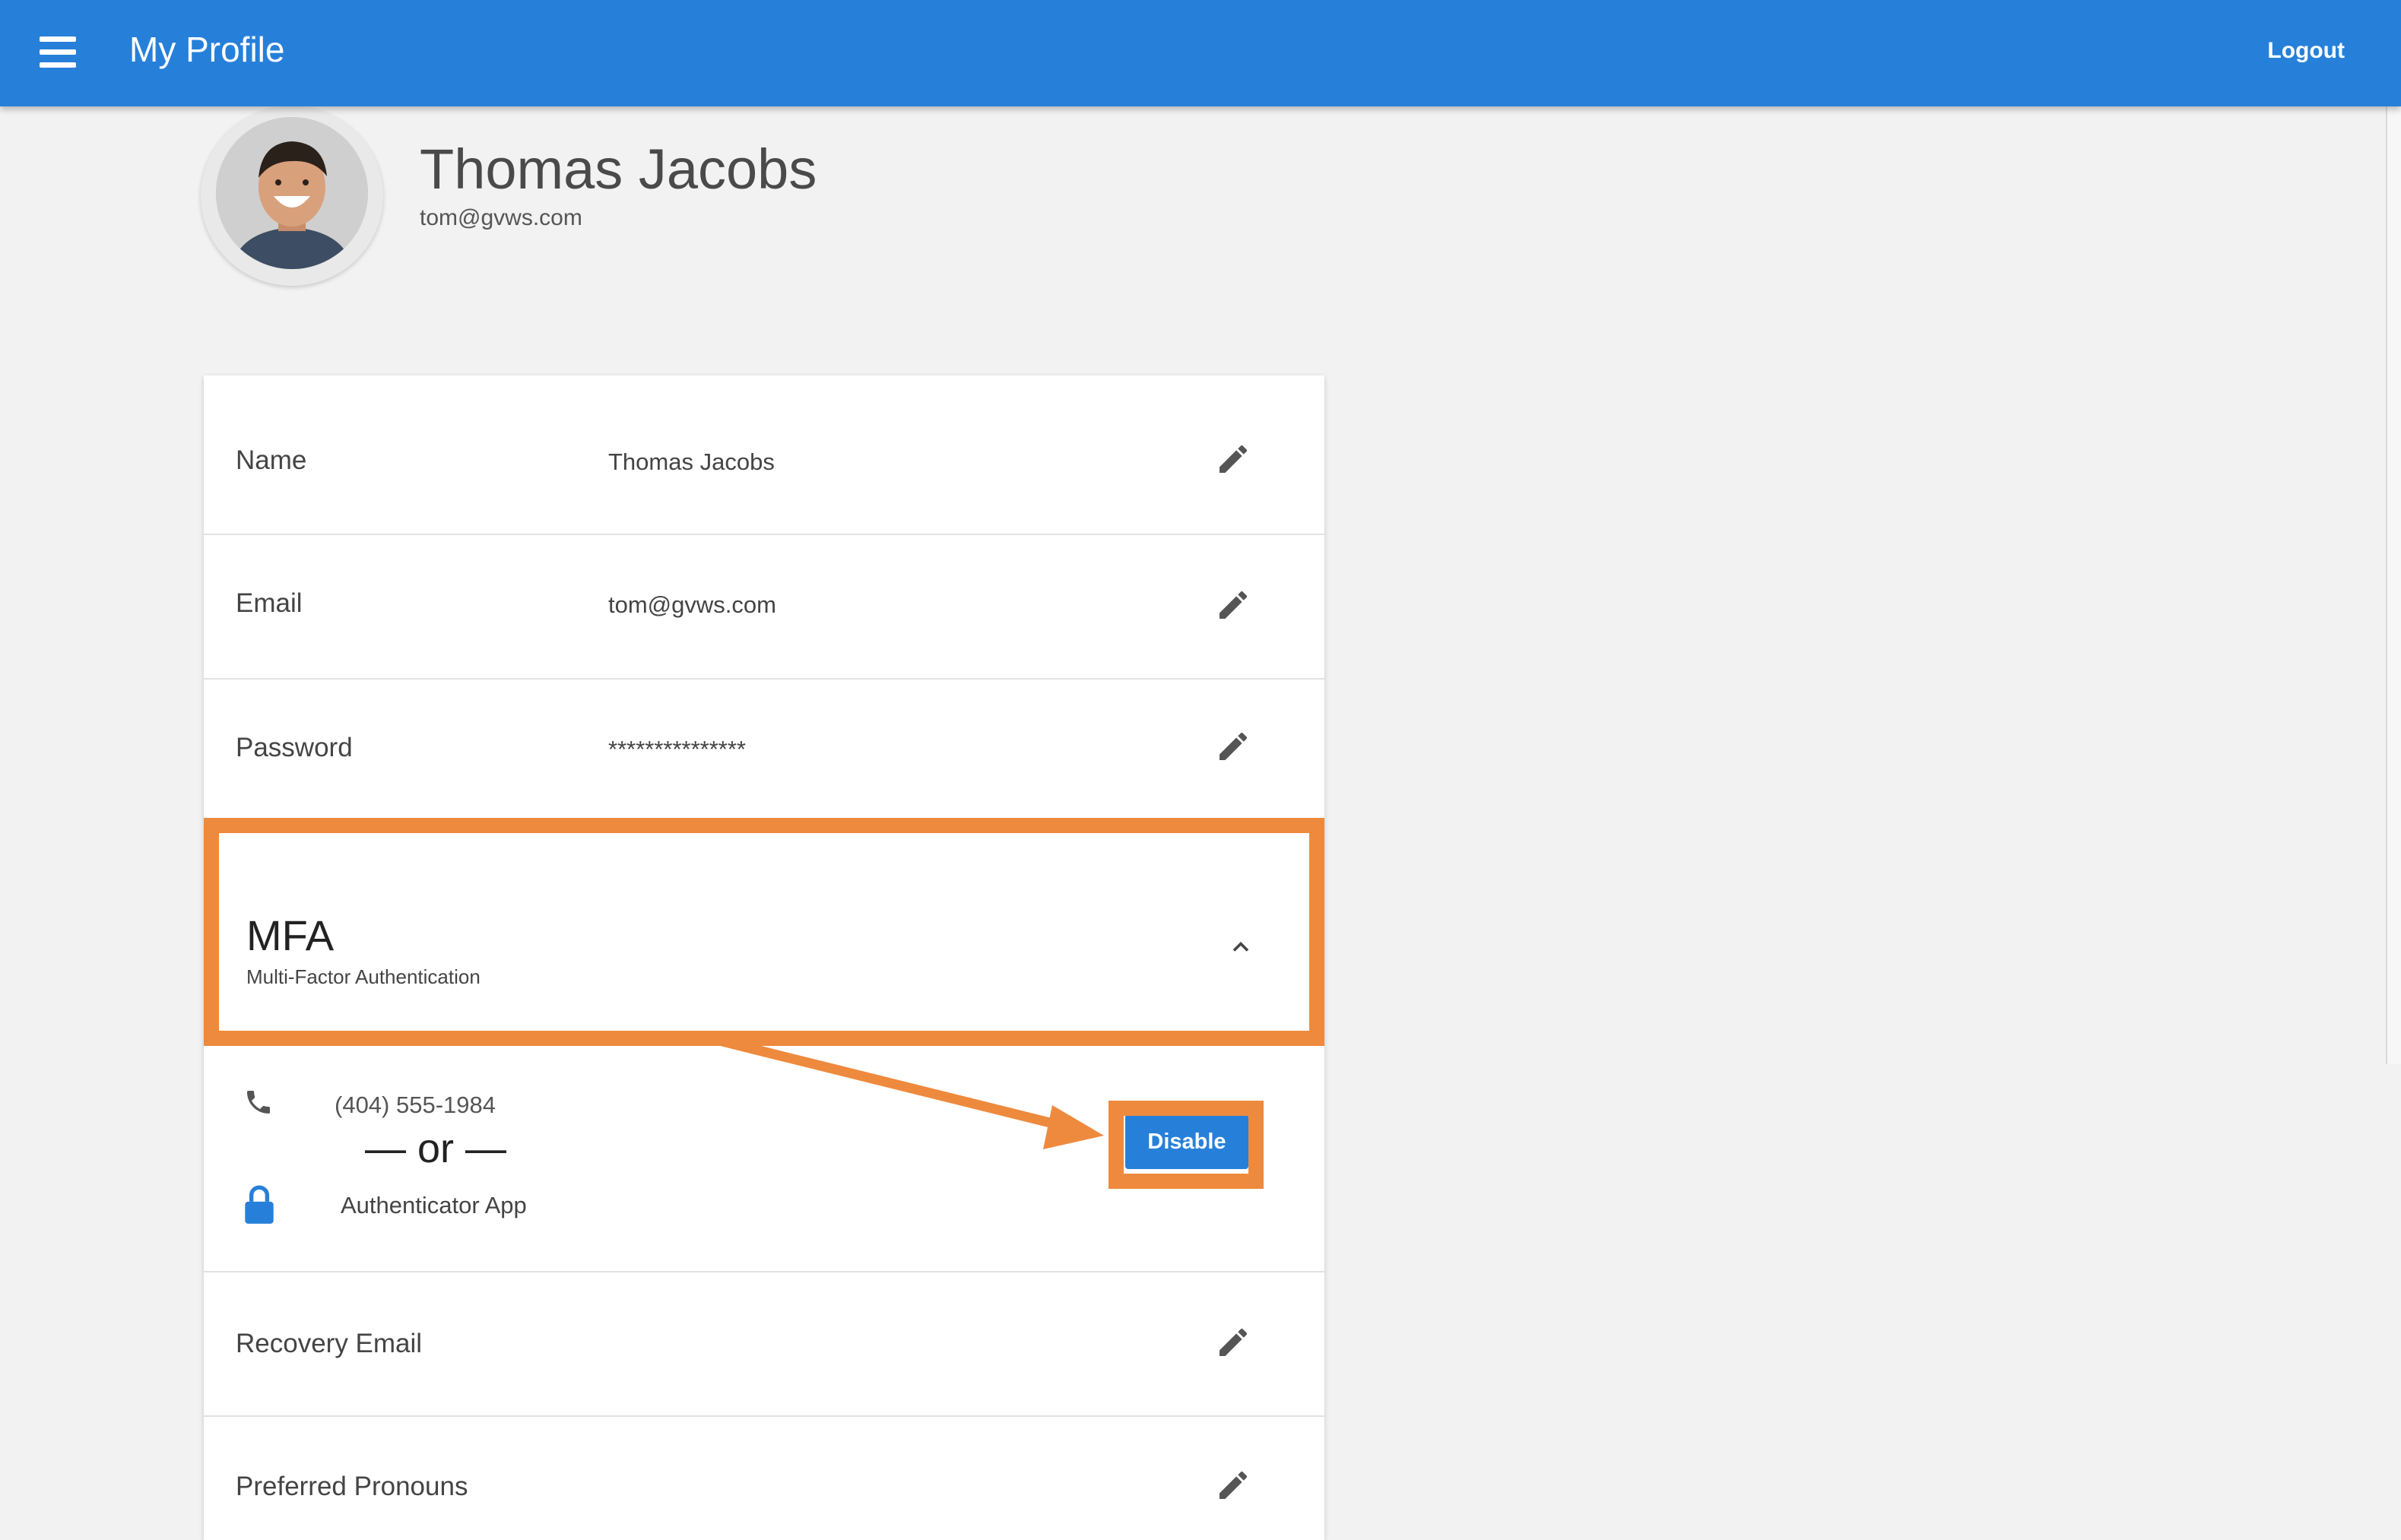 This screenshot has height=1540, width=2401. Describe the element at coordinates (58, 52) in the screenshot. I see `hamburger-menu-icon` at that location.